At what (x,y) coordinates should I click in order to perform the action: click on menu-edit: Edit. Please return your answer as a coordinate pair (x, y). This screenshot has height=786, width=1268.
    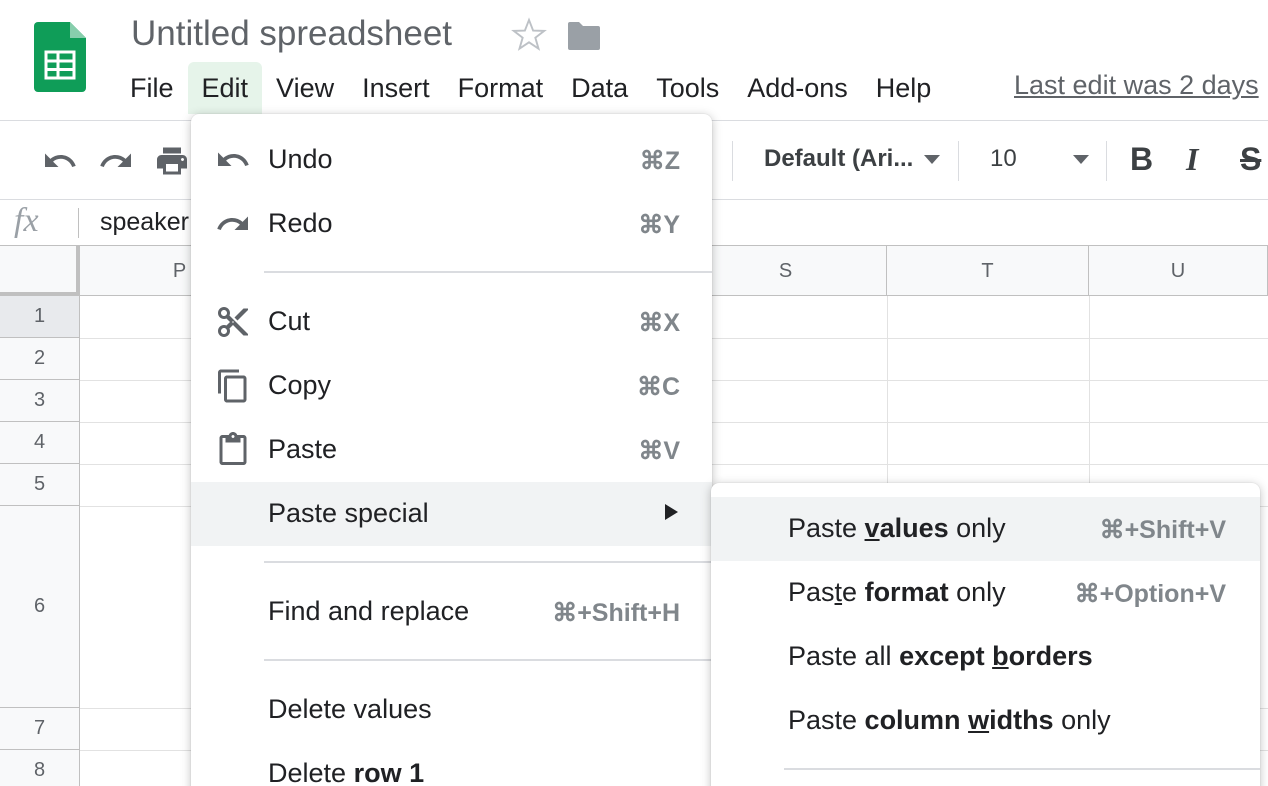
    Looking at the image, I should click on (225, 88).